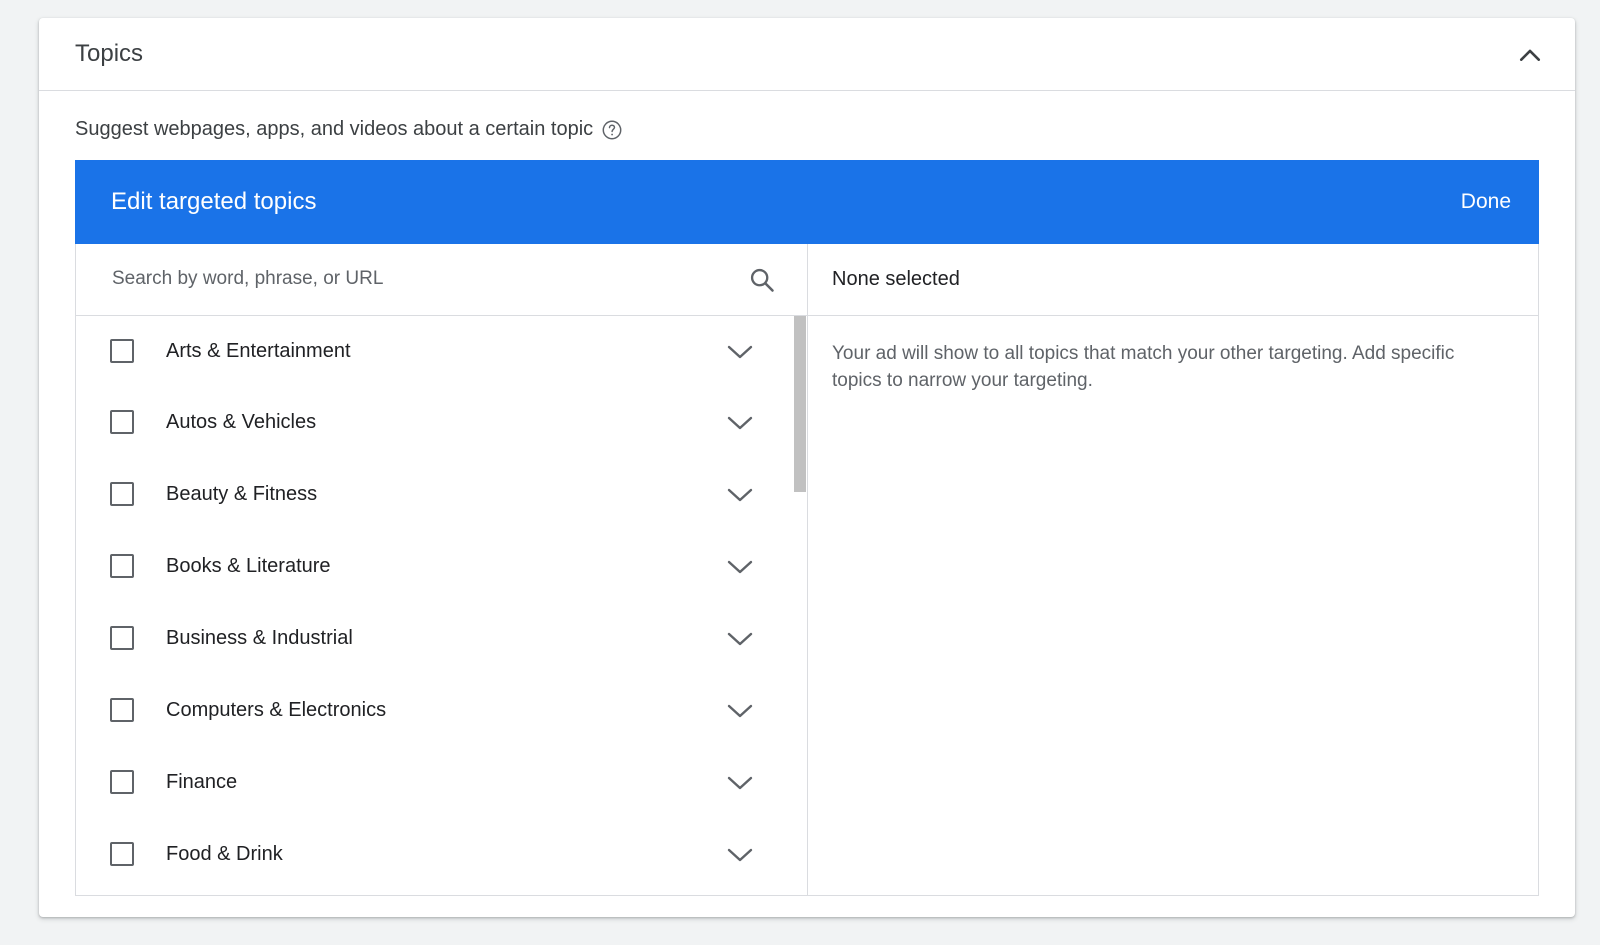  I want to click on chevron-up-icon, so click(1530, 55).